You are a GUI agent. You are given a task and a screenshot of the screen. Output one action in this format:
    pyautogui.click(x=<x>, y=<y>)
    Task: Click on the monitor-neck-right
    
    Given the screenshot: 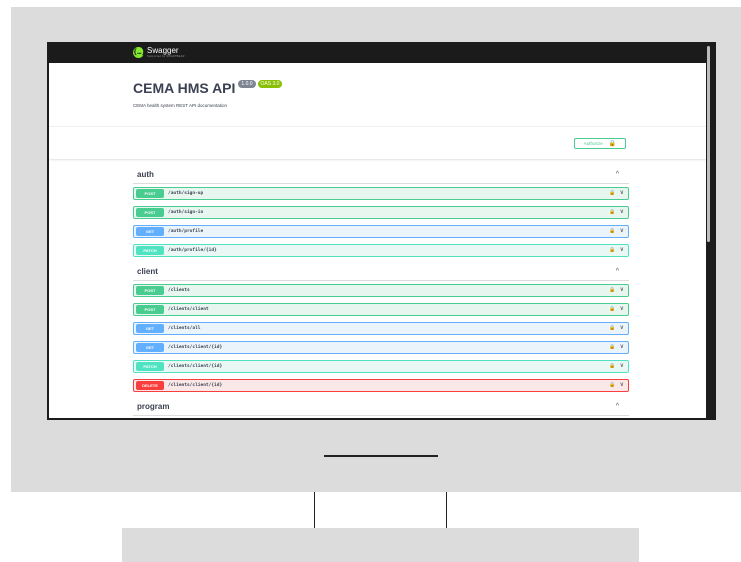 What is the action you would take?
    pyautogui.click(x=446, y=510)
    